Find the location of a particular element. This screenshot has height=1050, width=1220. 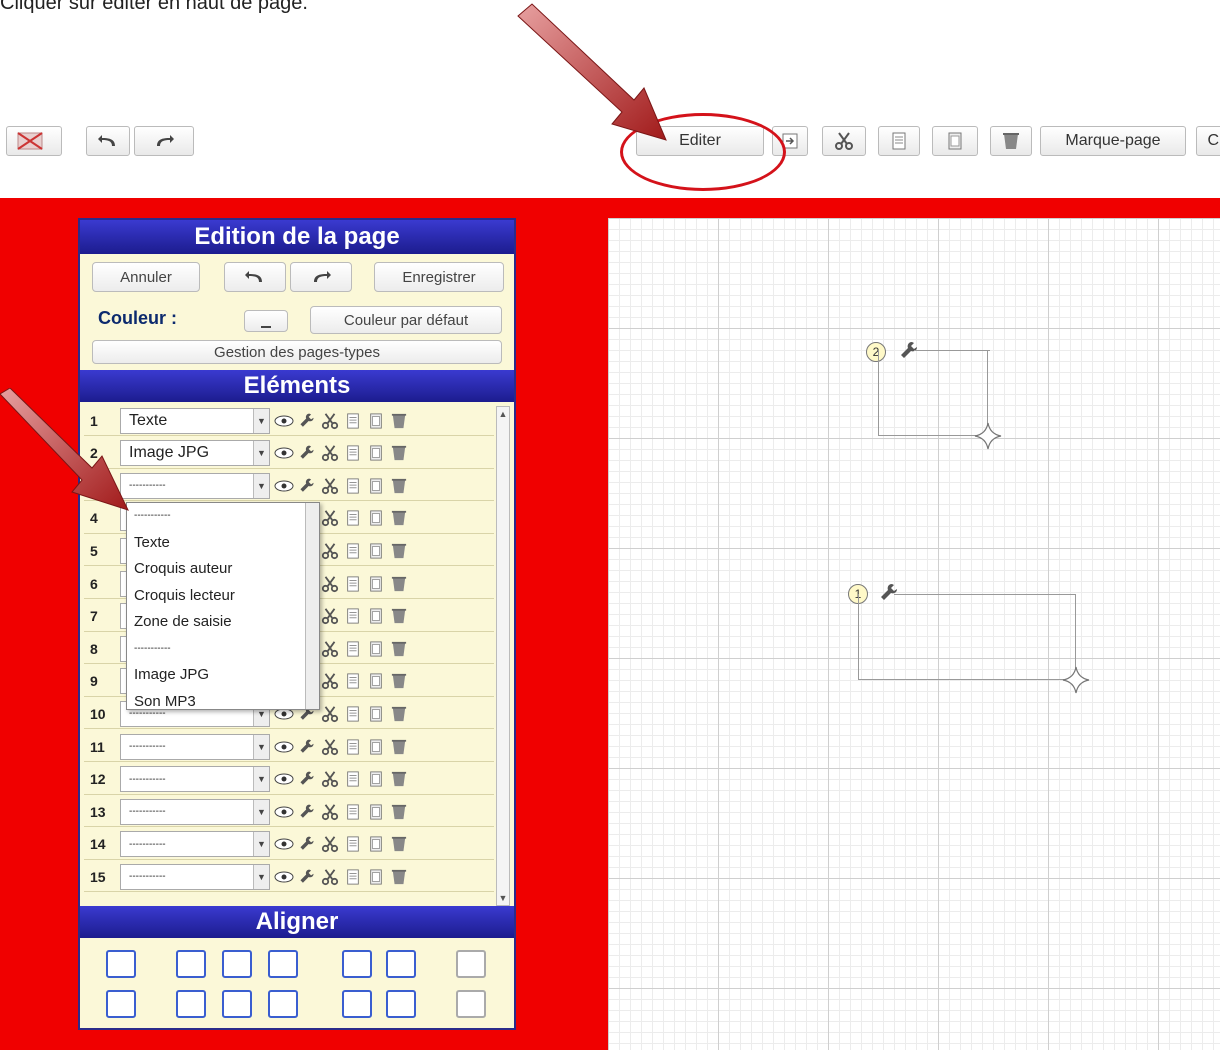

undo-button is located at coordinates (108, 141).